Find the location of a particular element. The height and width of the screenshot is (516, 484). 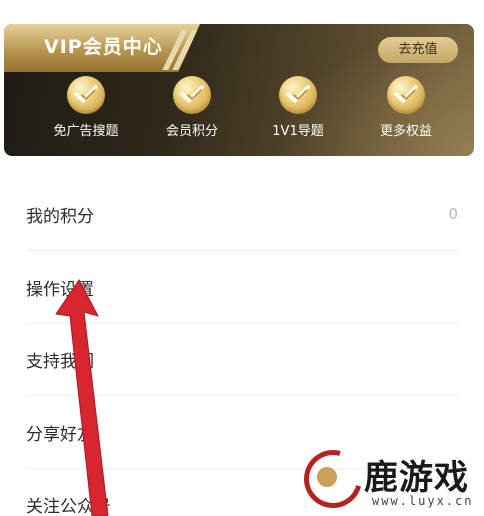

benefit-label: 免广告搜题 is located at coordinates (86, 131).